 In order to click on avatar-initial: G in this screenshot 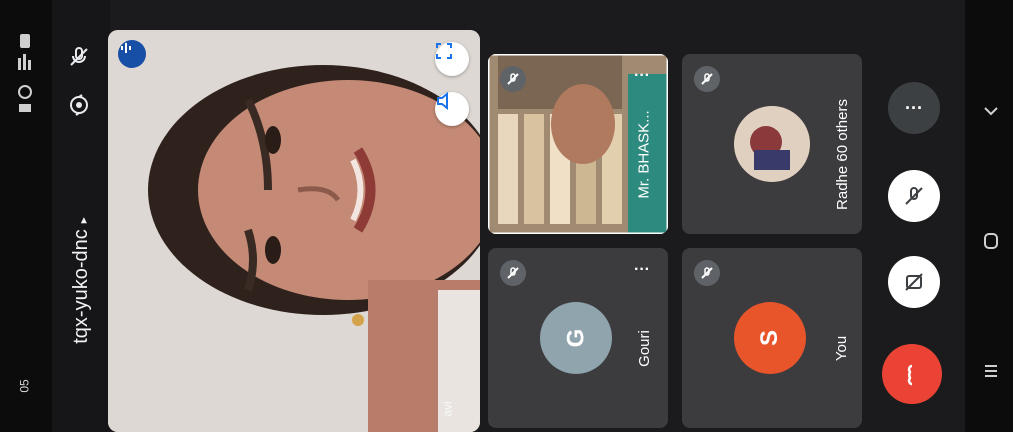, I will do `click(575, 338)`.